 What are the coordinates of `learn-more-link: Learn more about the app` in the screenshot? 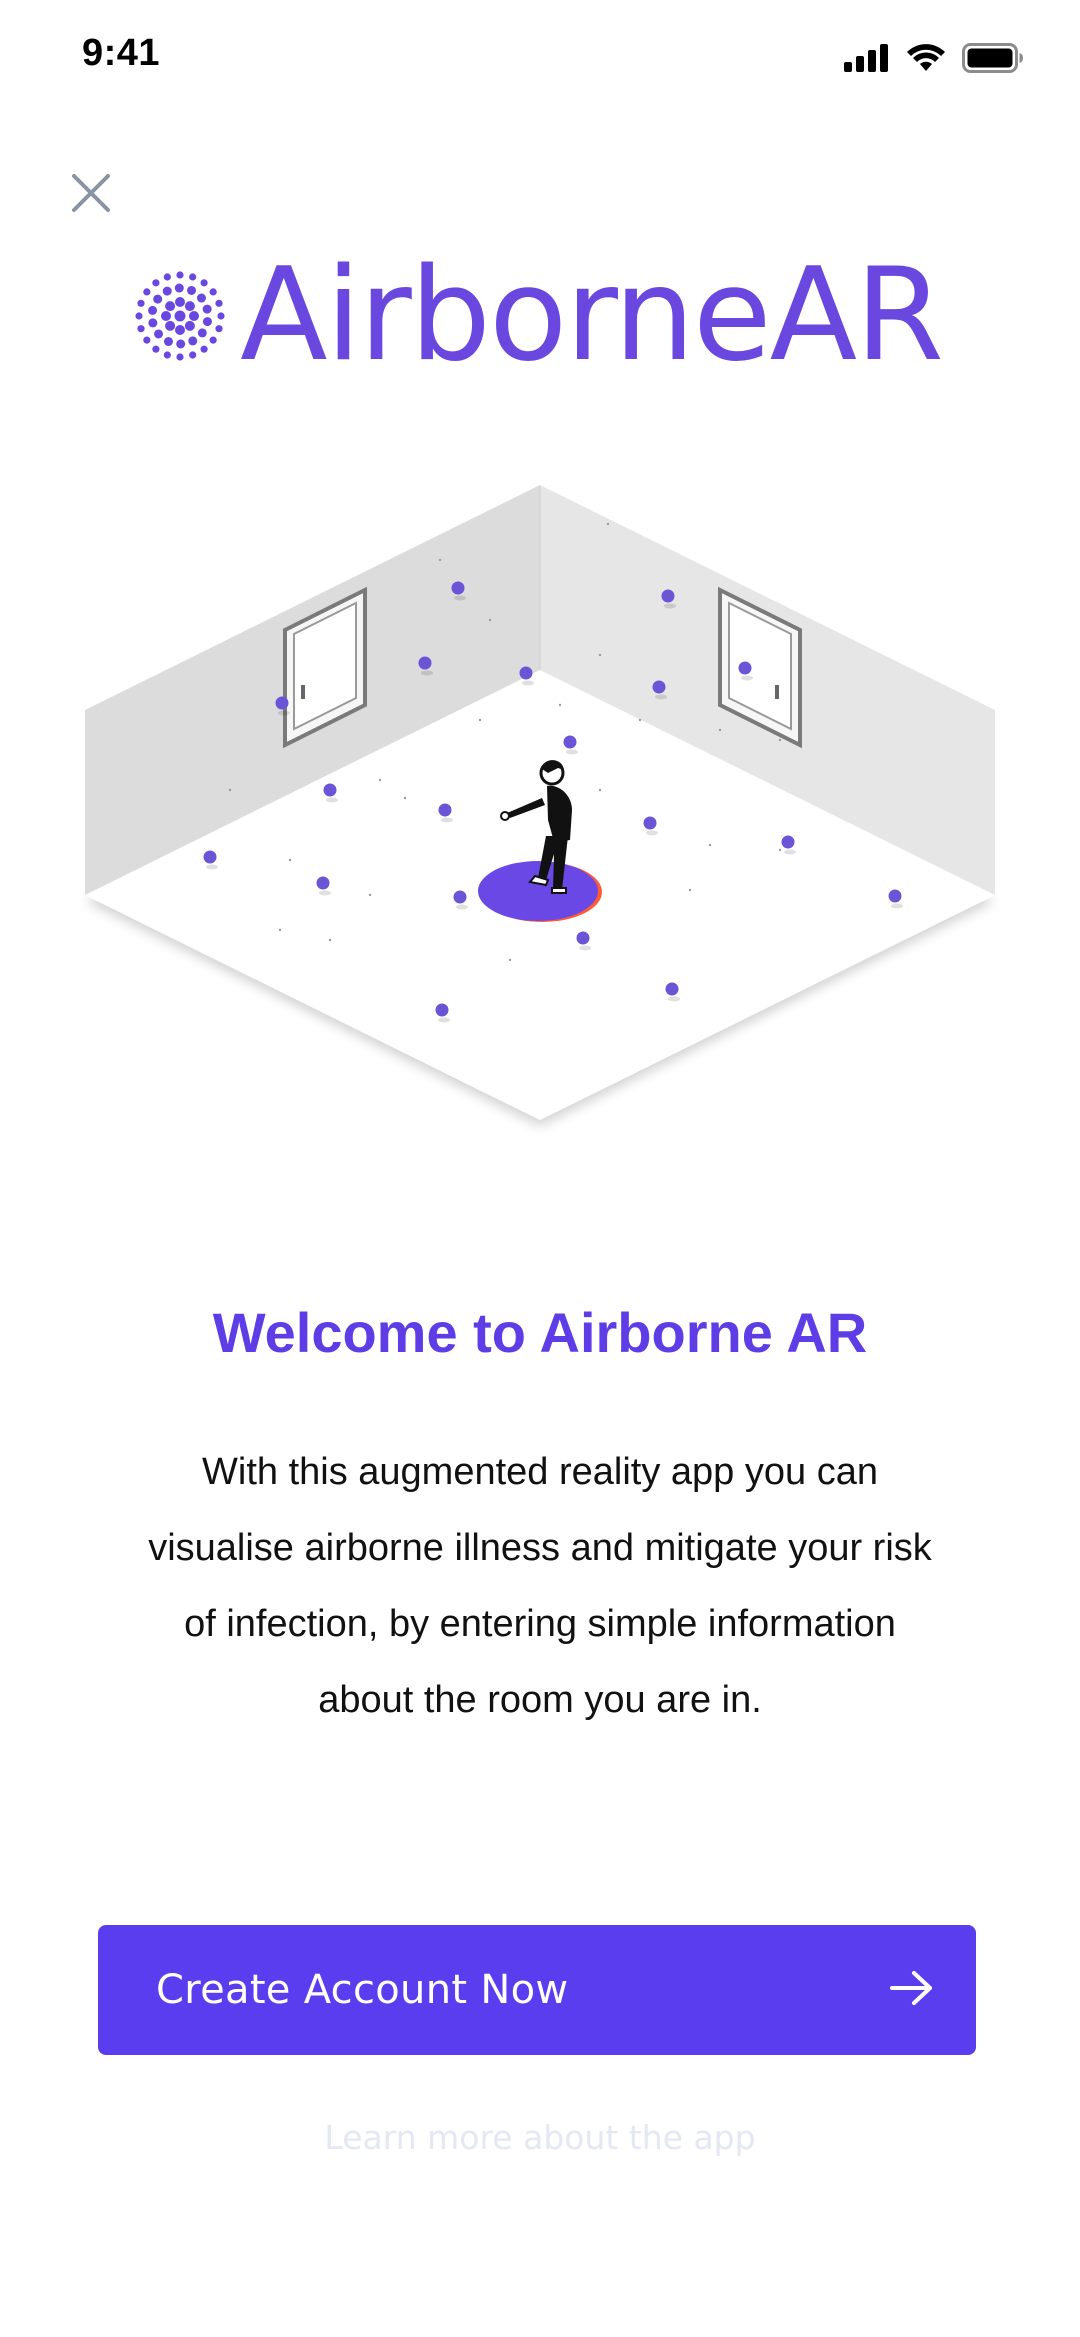 It's located at (540, 2137).